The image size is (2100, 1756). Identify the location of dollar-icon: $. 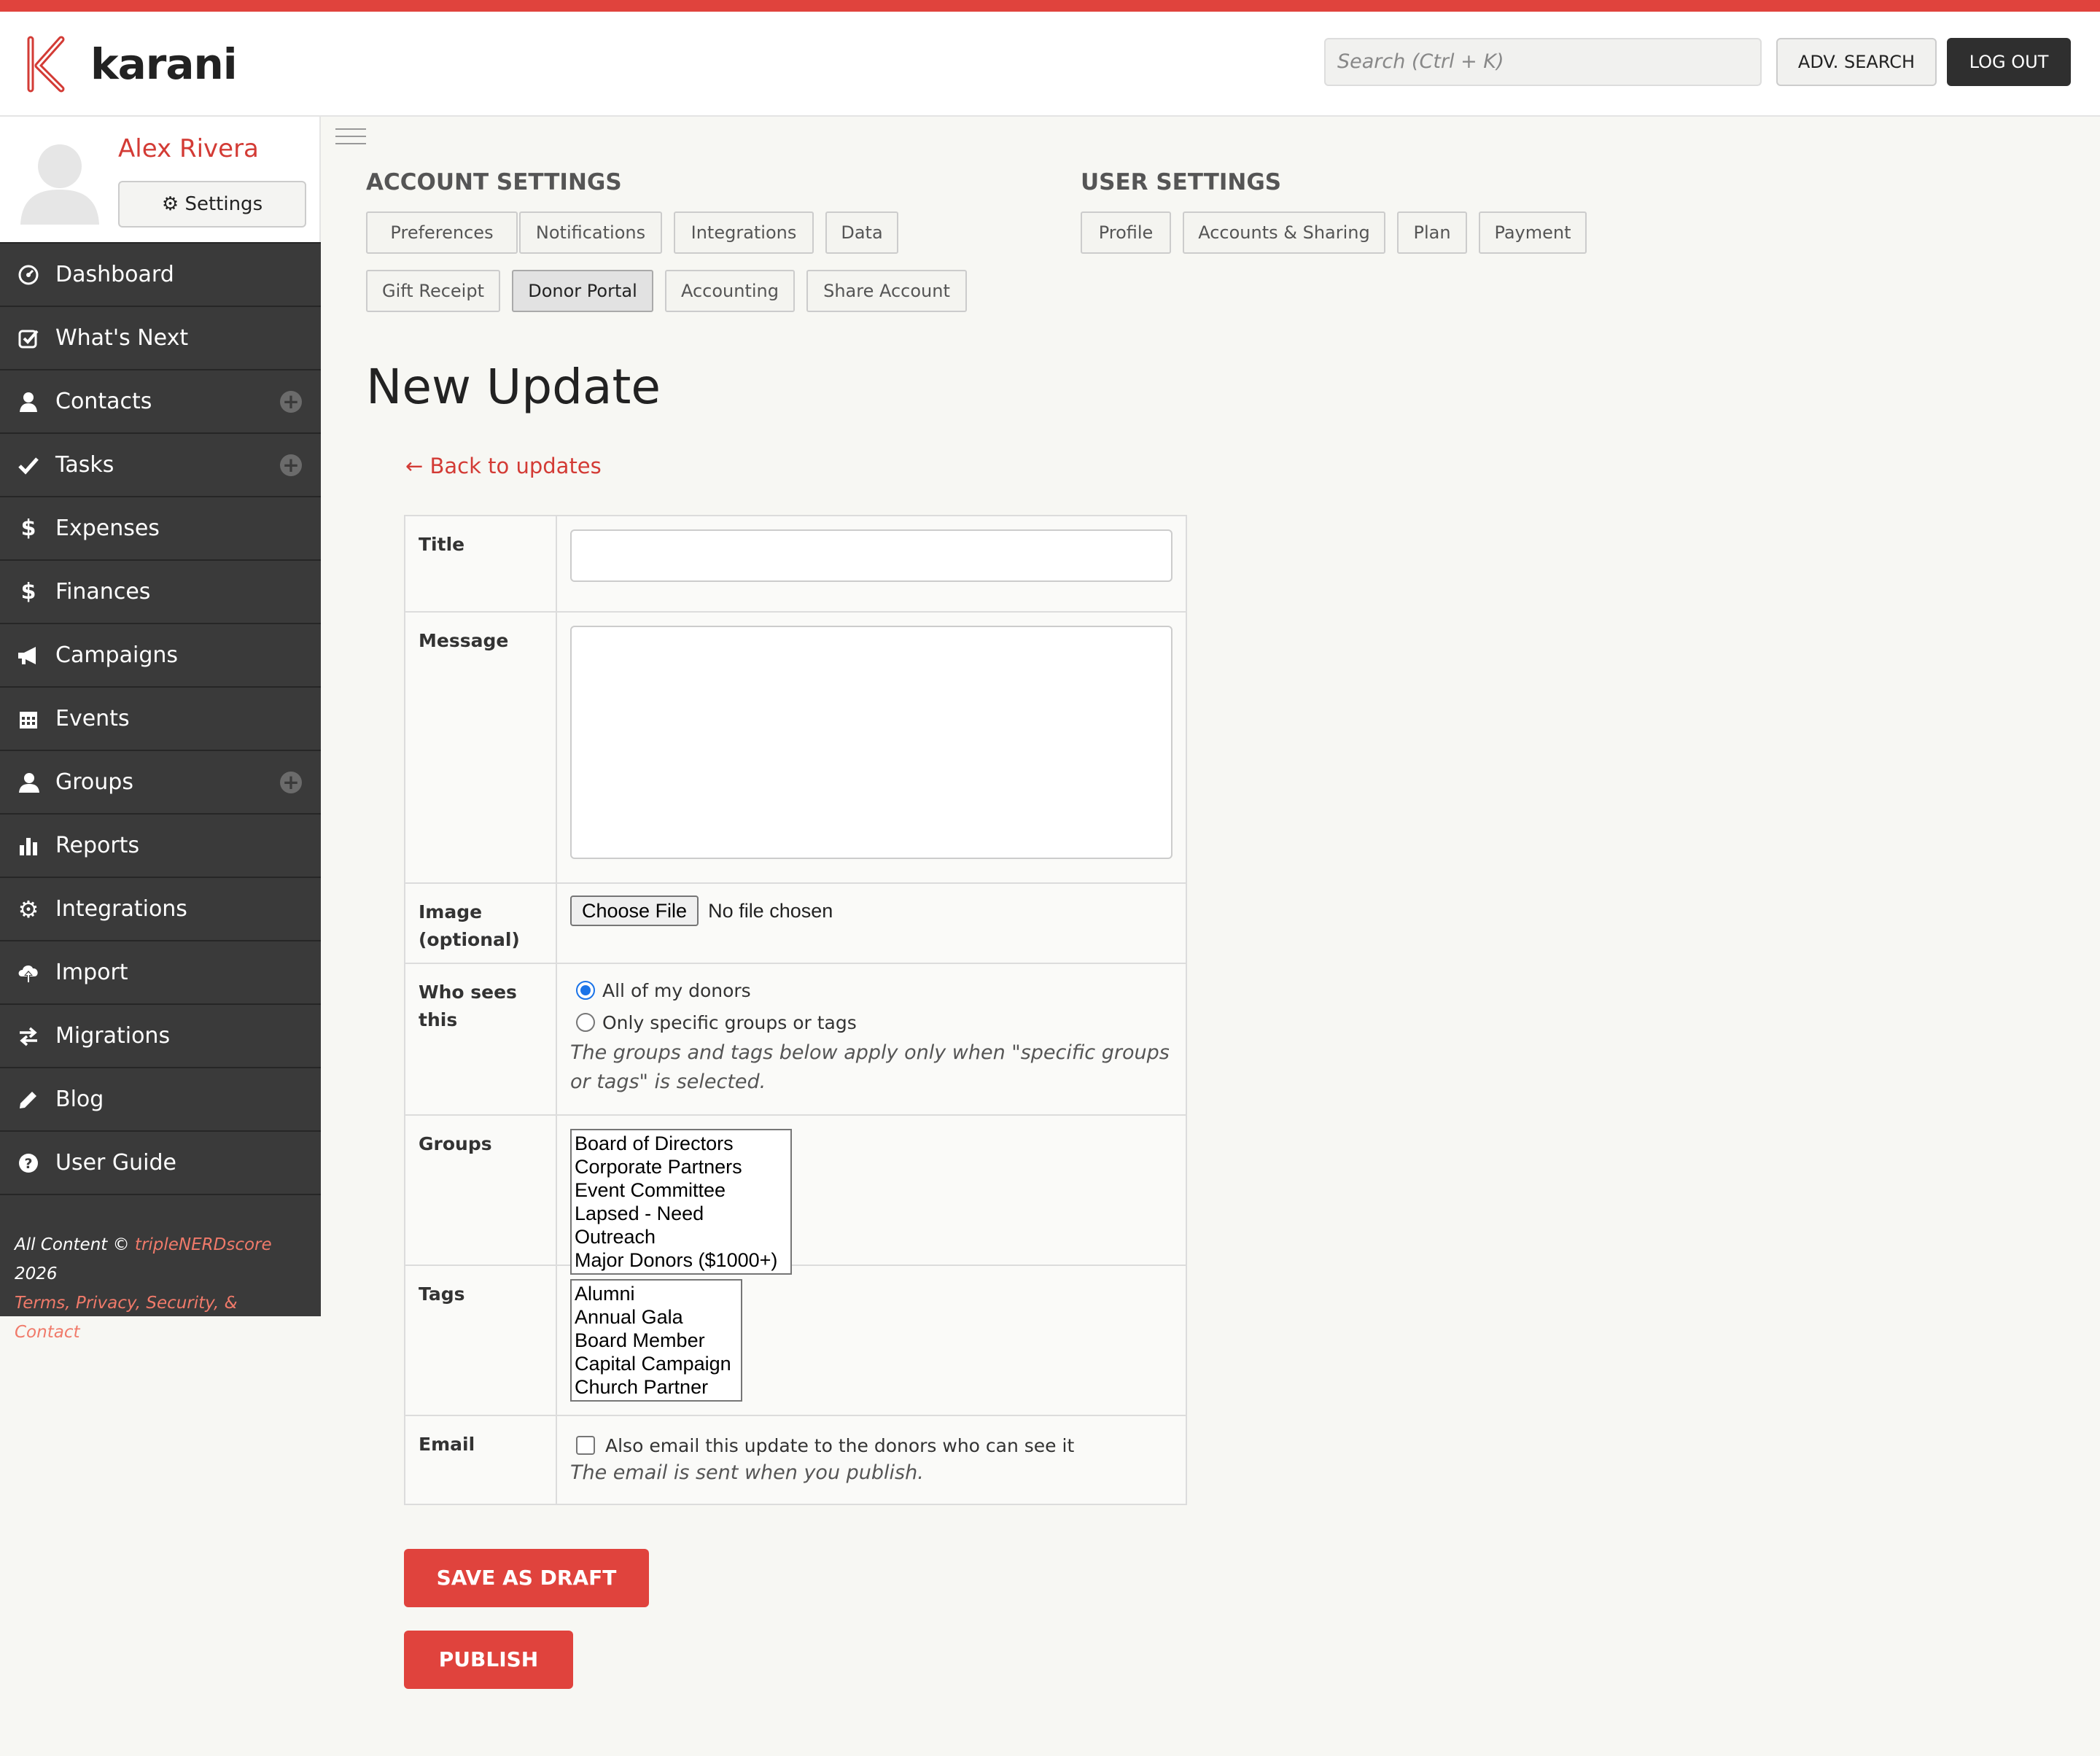
(28, 592).